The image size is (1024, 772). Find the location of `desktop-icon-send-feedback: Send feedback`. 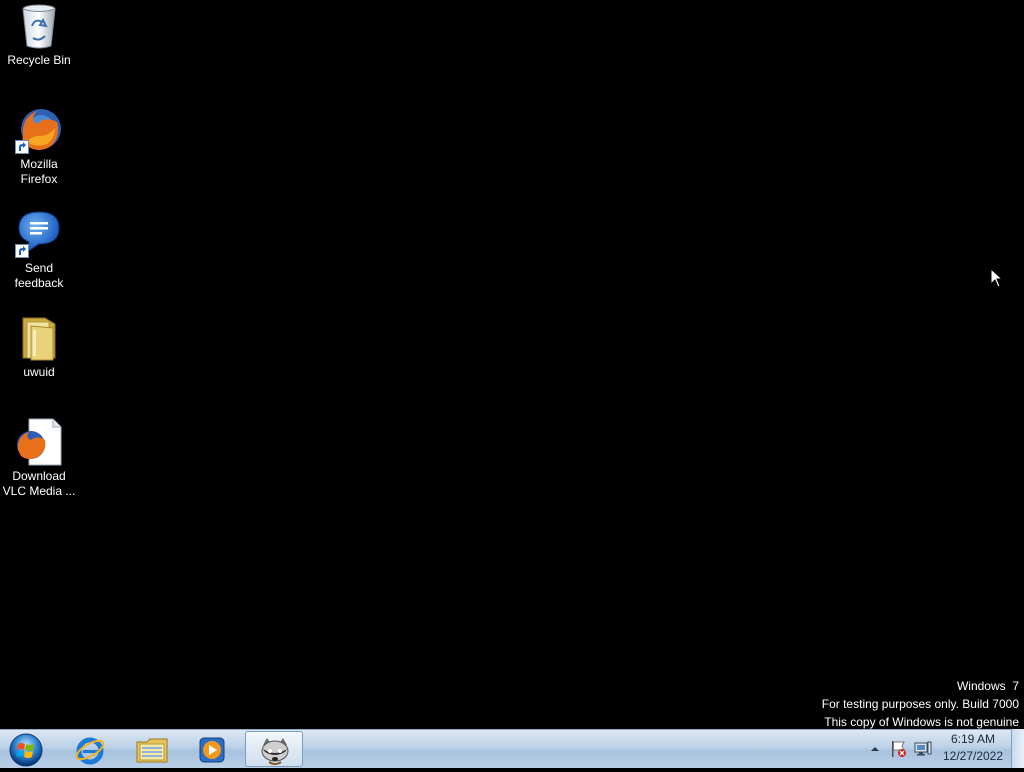

desktop-icon-send-feedback: Send feedback is located at coordinates (39, 250).